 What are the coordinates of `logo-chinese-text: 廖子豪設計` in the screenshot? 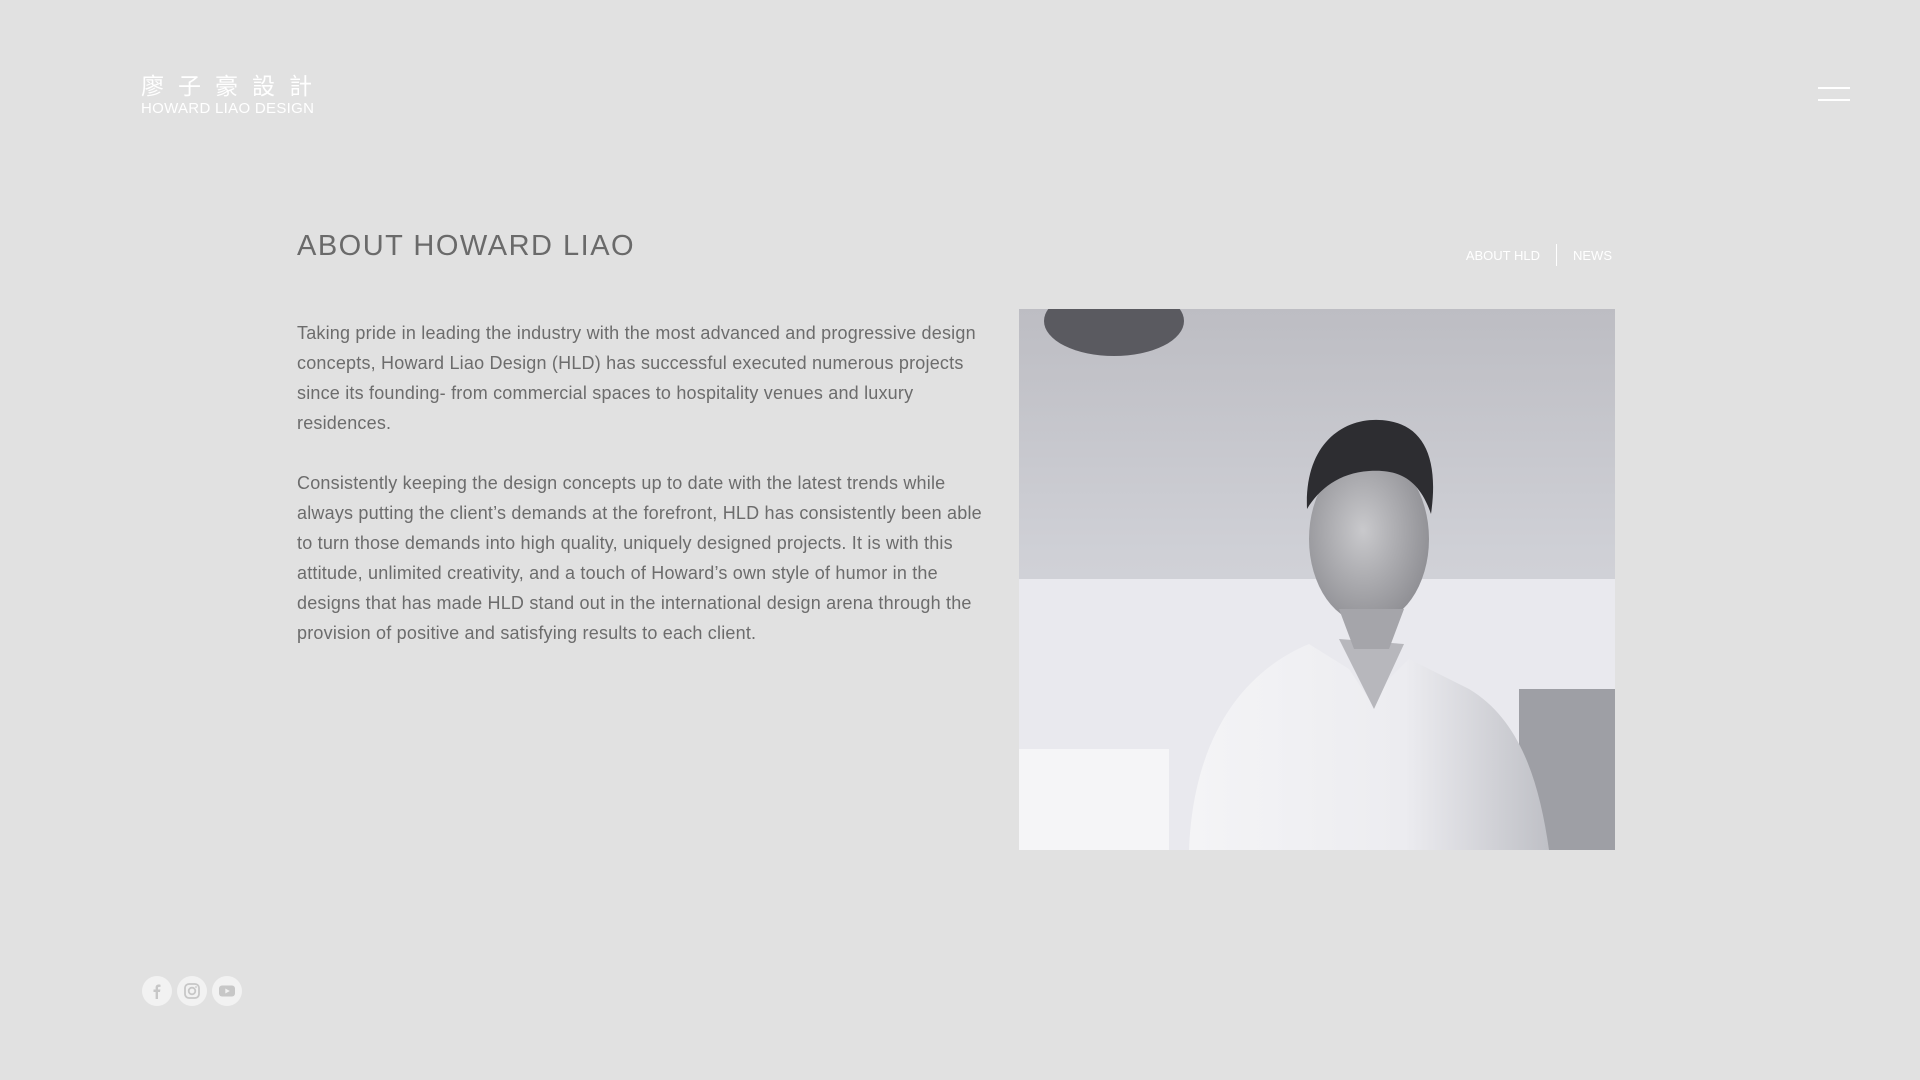 It's located at (233, 87).